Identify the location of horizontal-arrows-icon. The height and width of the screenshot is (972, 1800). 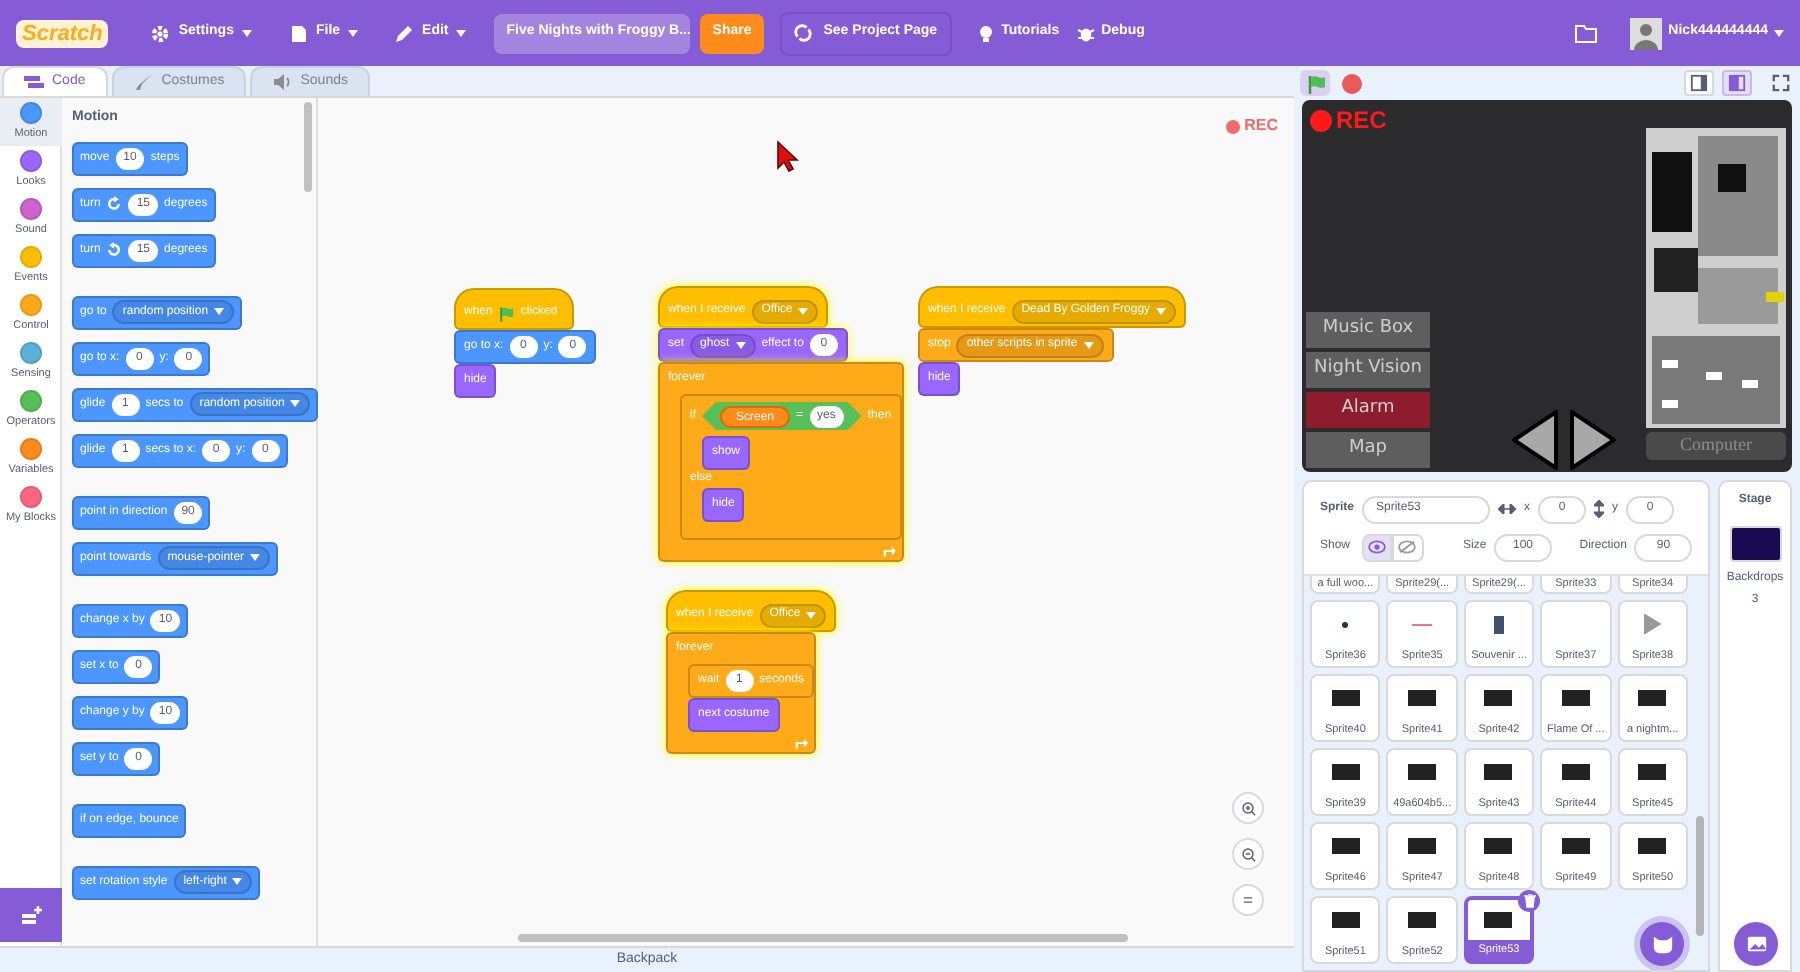
(1507, 509).